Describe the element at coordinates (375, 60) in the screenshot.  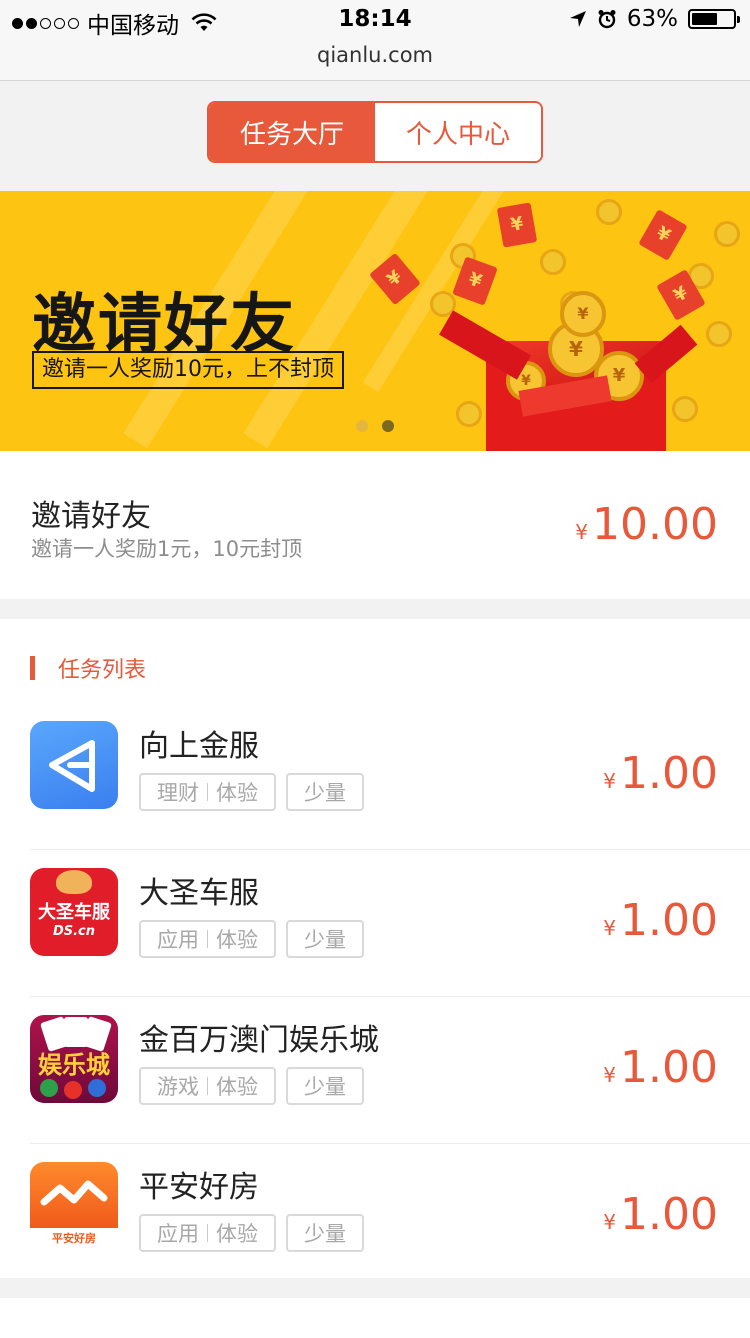
I see `url-bar: qianlu.com` at that location.